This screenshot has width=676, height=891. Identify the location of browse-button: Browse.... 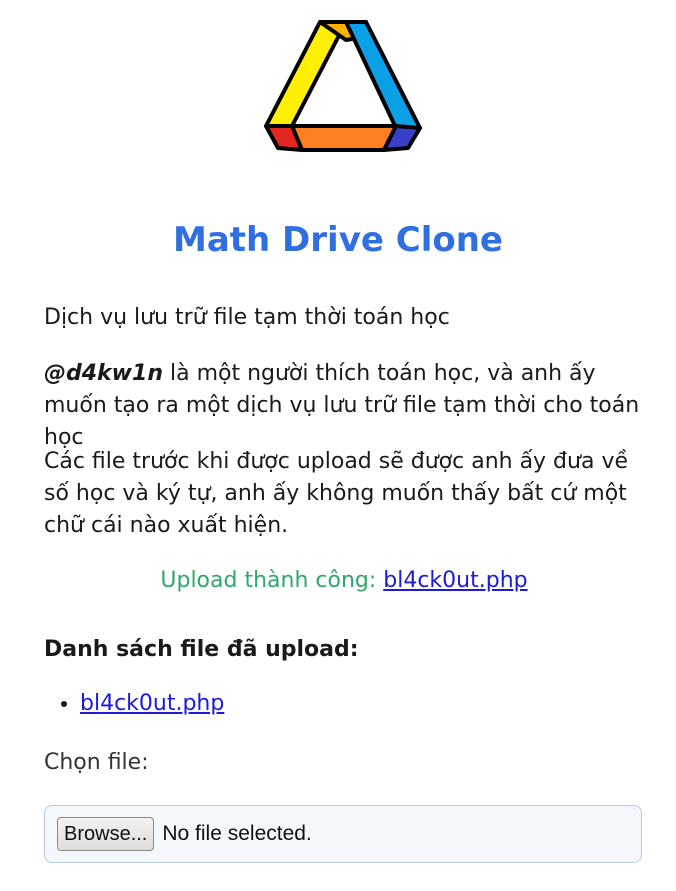
(106, 834).